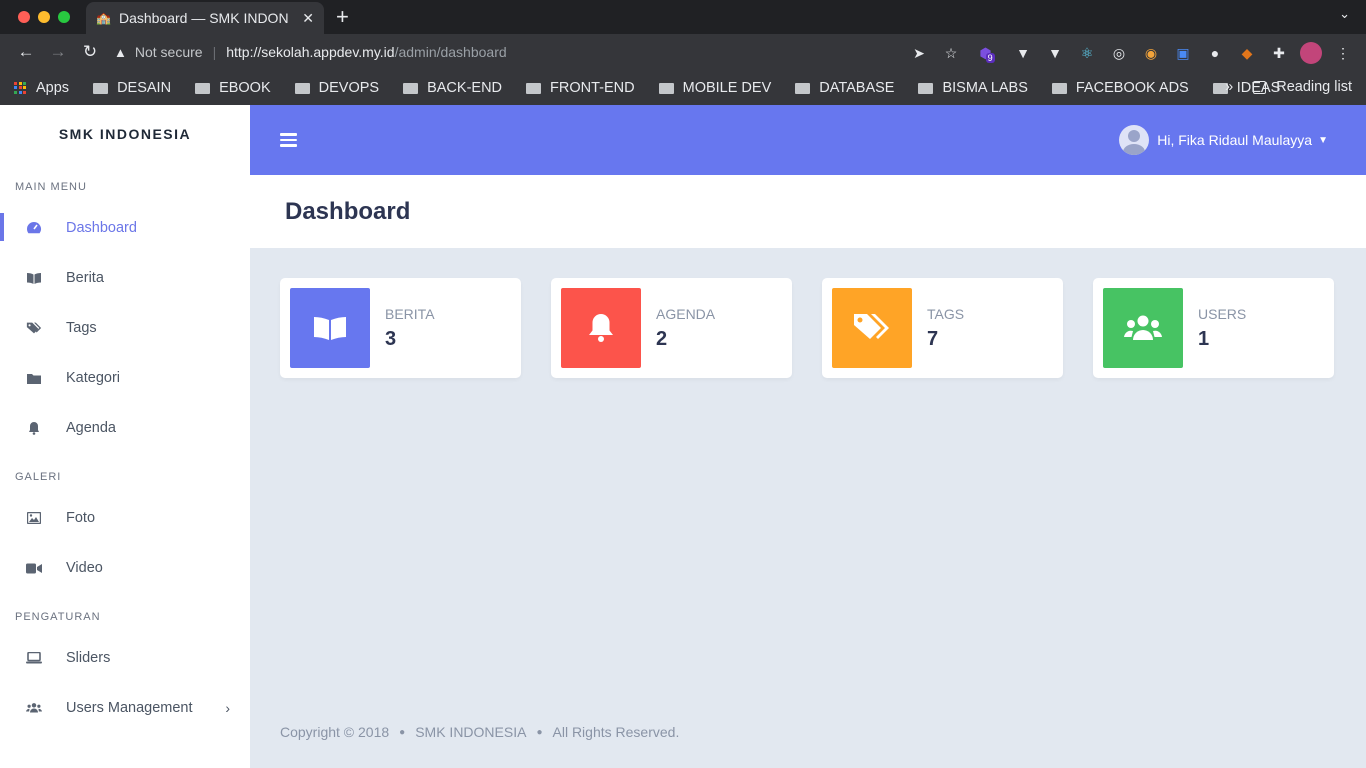  I want to click on sidebar-item-label: Agenda, so click(91, 428).